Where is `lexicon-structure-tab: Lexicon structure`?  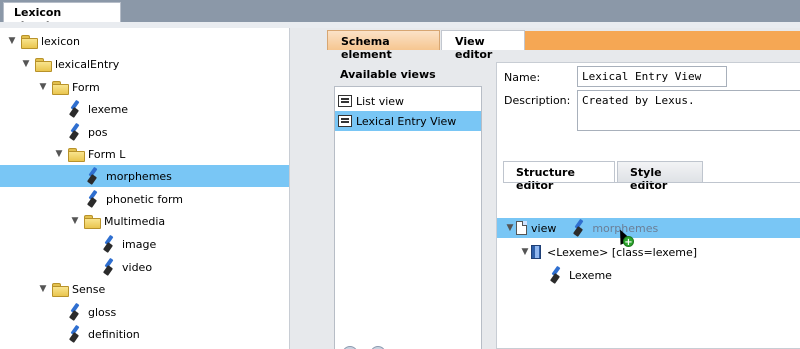
lexicon-structure-tab: Lexicon structure is located at coordinates (62, 17).